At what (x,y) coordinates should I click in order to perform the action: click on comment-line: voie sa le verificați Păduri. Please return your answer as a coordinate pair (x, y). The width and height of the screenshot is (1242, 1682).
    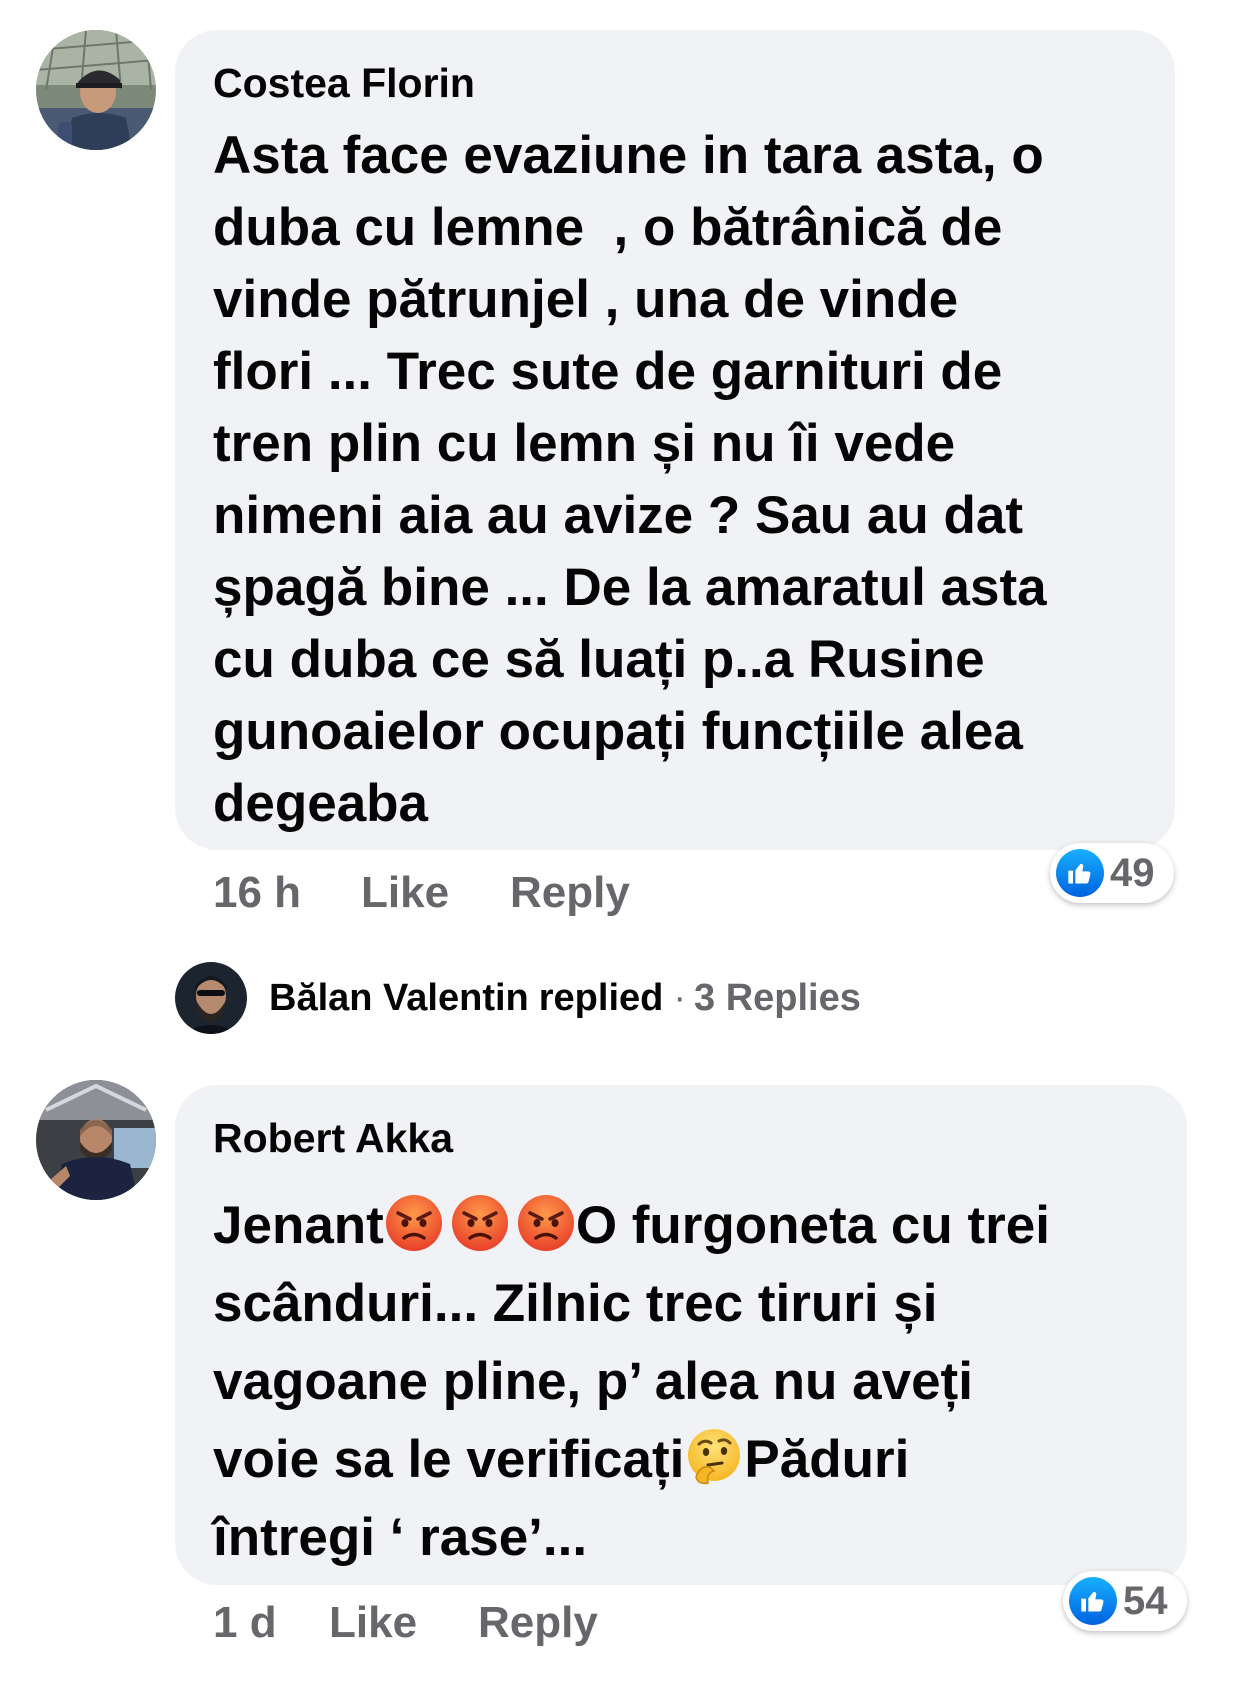
    Looking at the image, I should click on (631, 1460).